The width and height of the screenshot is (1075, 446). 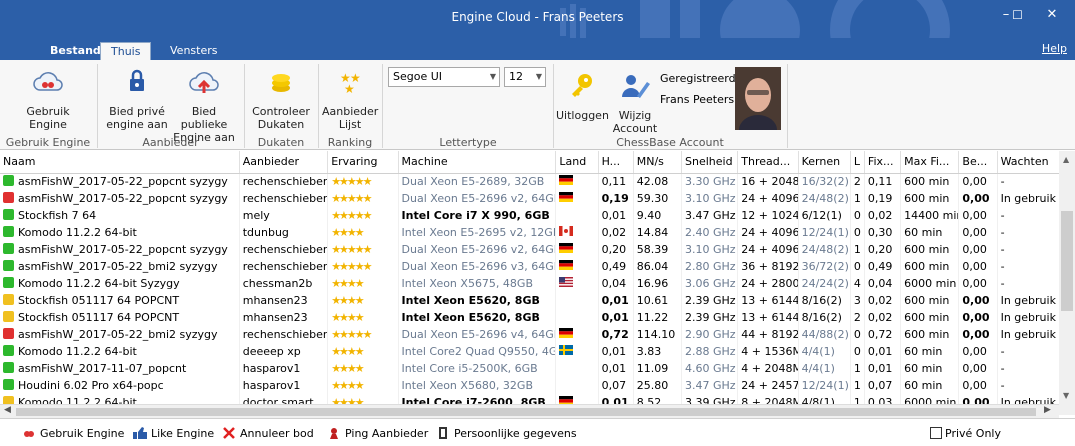 What do you see at coordinates (636, 86) in the screenshot?
I see `user-edit-icon` at bounding box center [636, 86].